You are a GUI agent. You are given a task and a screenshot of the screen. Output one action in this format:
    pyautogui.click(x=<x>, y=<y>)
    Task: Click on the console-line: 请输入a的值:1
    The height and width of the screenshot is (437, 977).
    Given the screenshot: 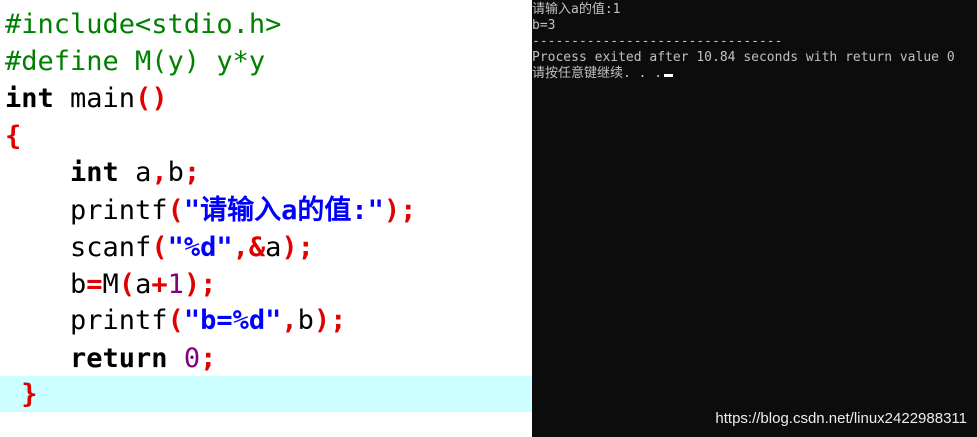 What is the action you would take?
    pyautogui.click(x=576, y=9)
    